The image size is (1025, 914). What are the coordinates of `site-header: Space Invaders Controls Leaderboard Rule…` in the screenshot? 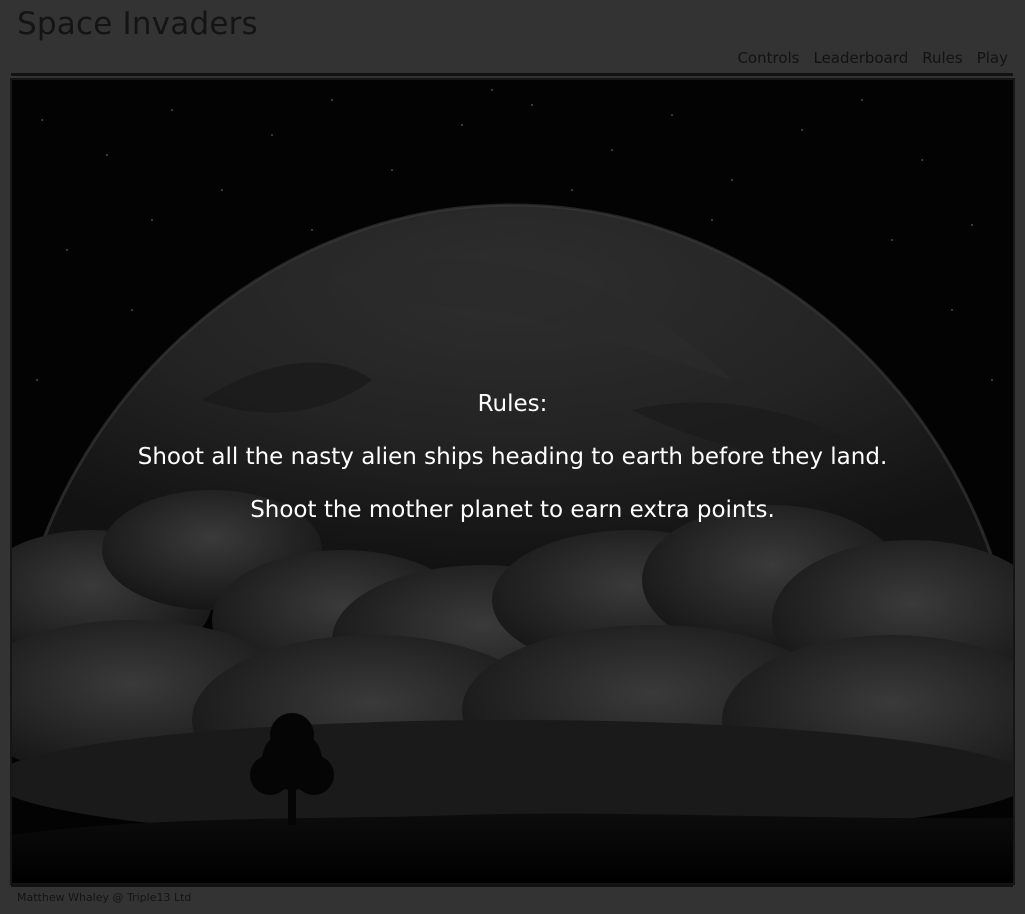 It's located at (512, 38).